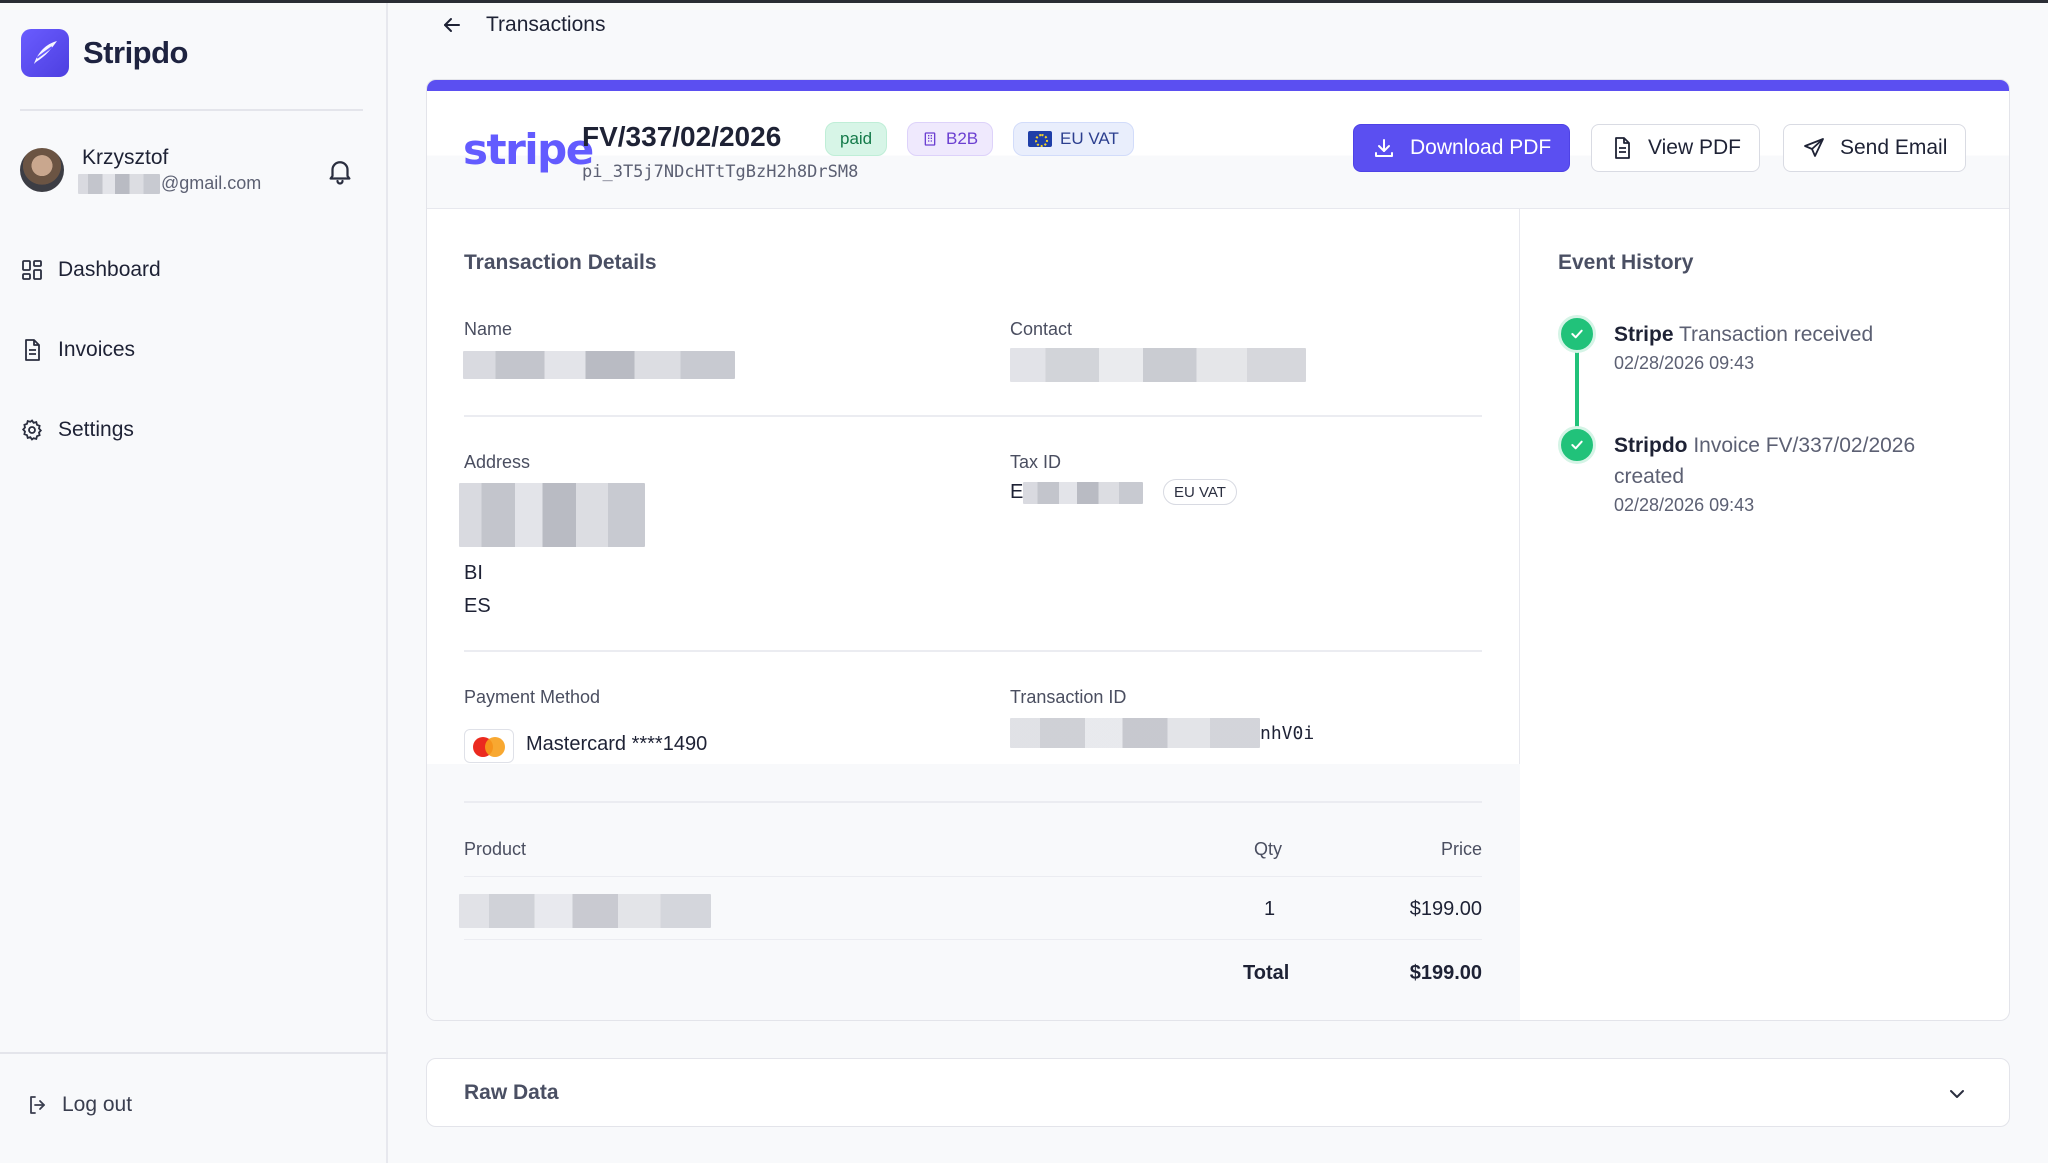 The width and height of the screenshot is (2048, 1163). I want to click on user-email: @gmail.com, so click(169, 183).